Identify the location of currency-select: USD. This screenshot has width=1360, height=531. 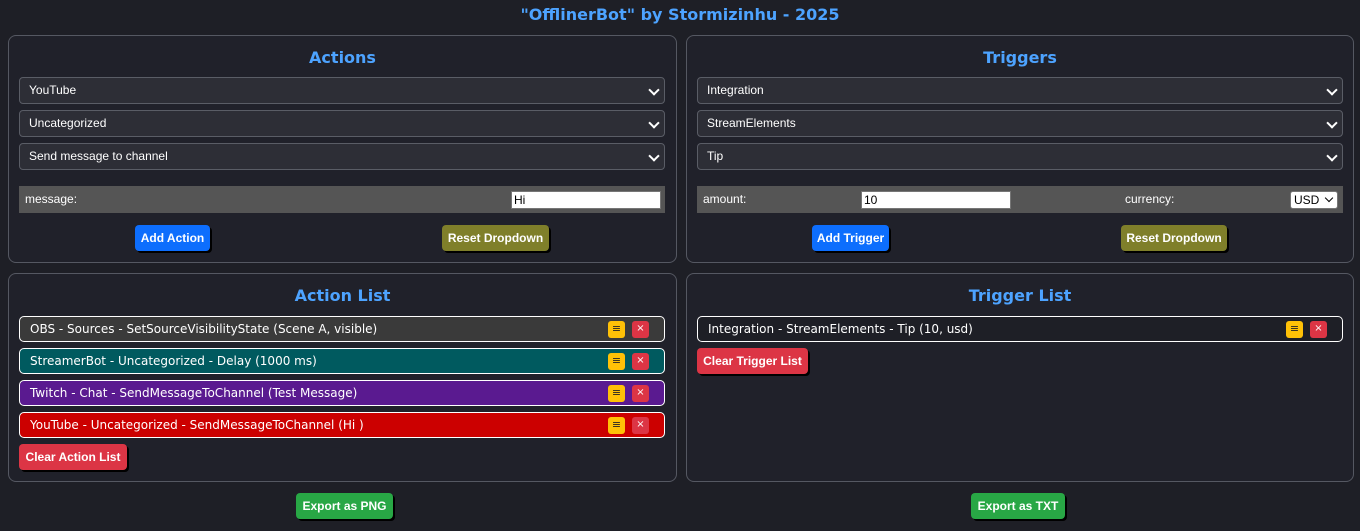
(1314, 200).